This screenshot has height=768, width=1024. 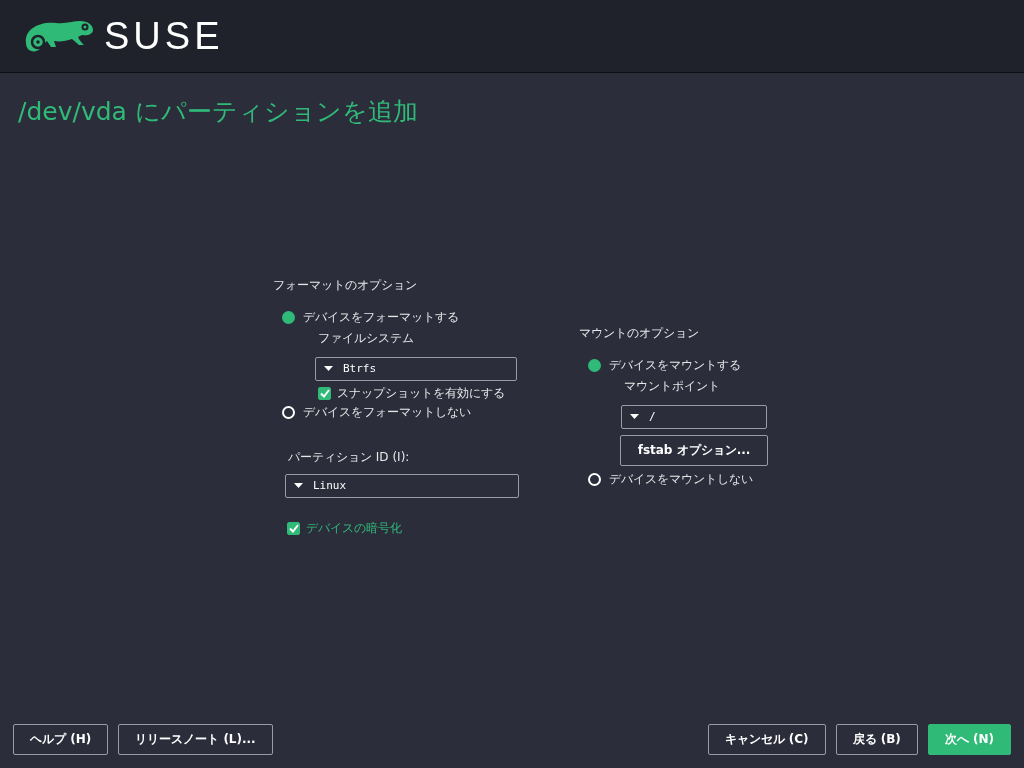 I want to click on radio-label: デバイスをマウントしない, so click(x=681, y=479).